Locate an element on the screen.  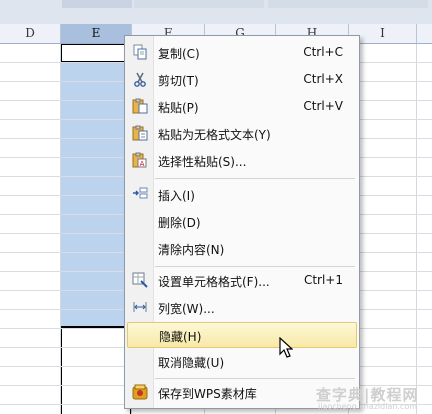
menu-item-insert: 插入(I) is located at coordinates (242, 195).